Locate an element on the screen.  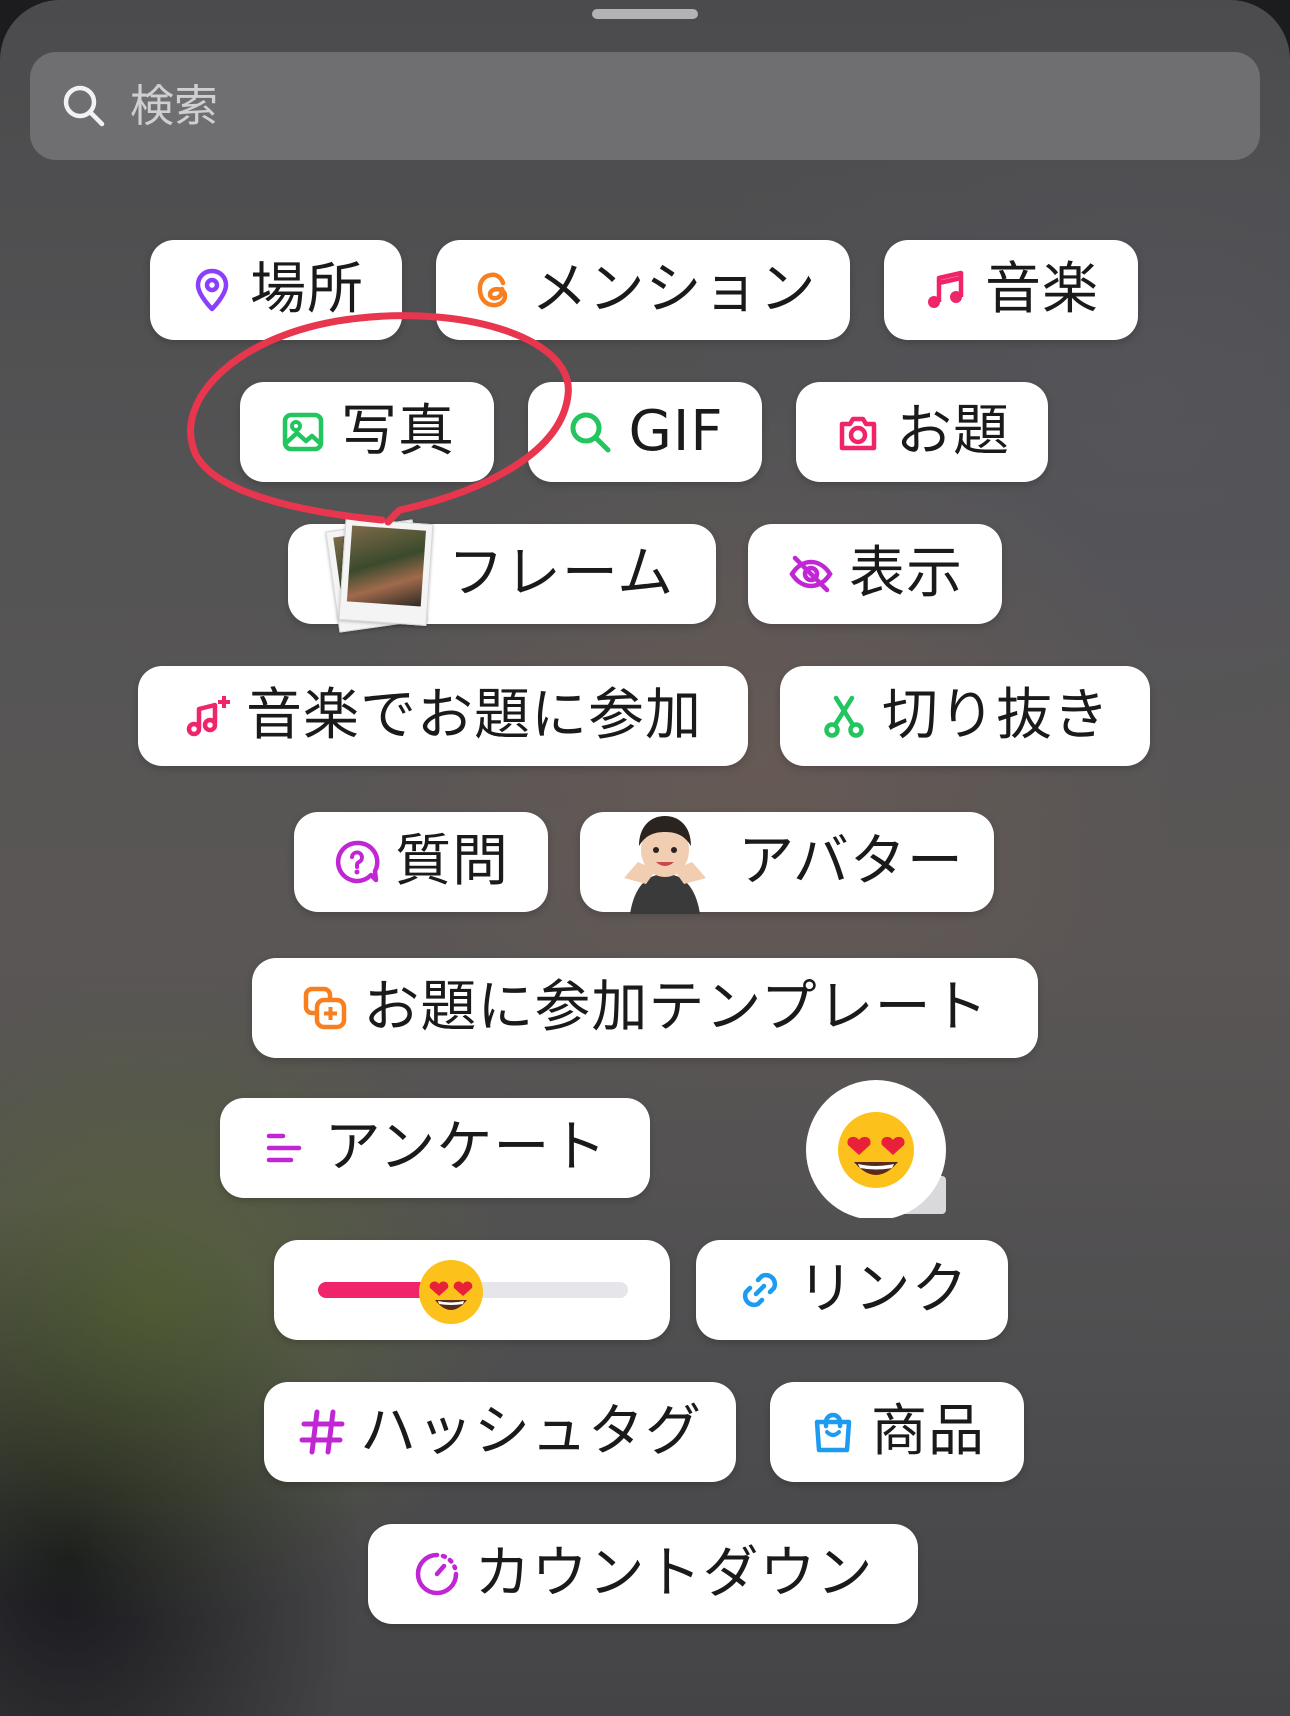
music-label: 音楽 is located at coordinates (1042, 289).